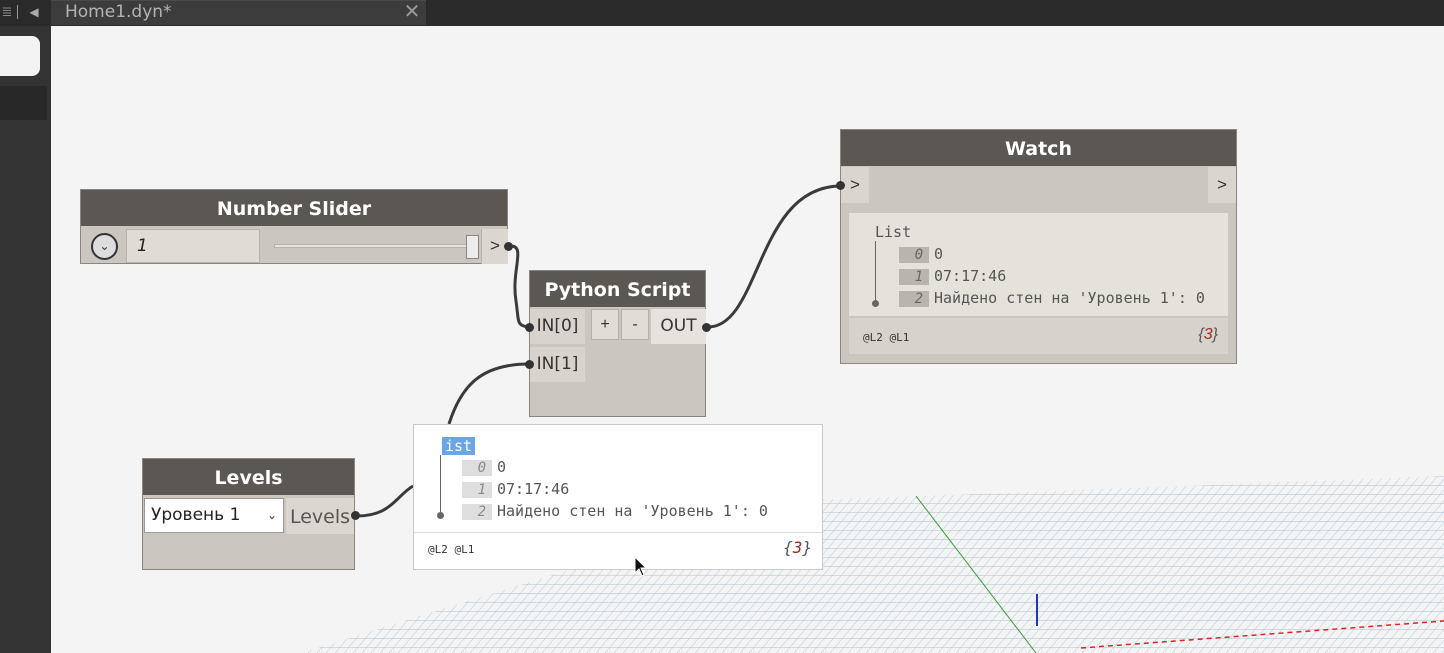  I want to click on tree-list-label: List, so click(893, 232).